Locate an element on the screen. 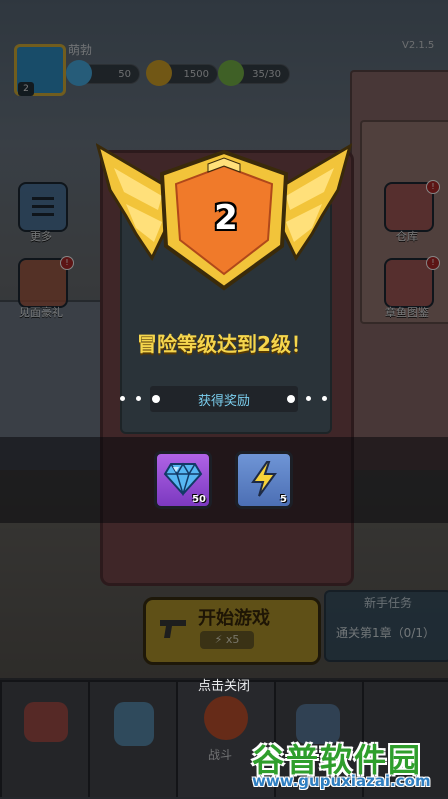  blue-gem-icon is located at coordinates (183, 479).